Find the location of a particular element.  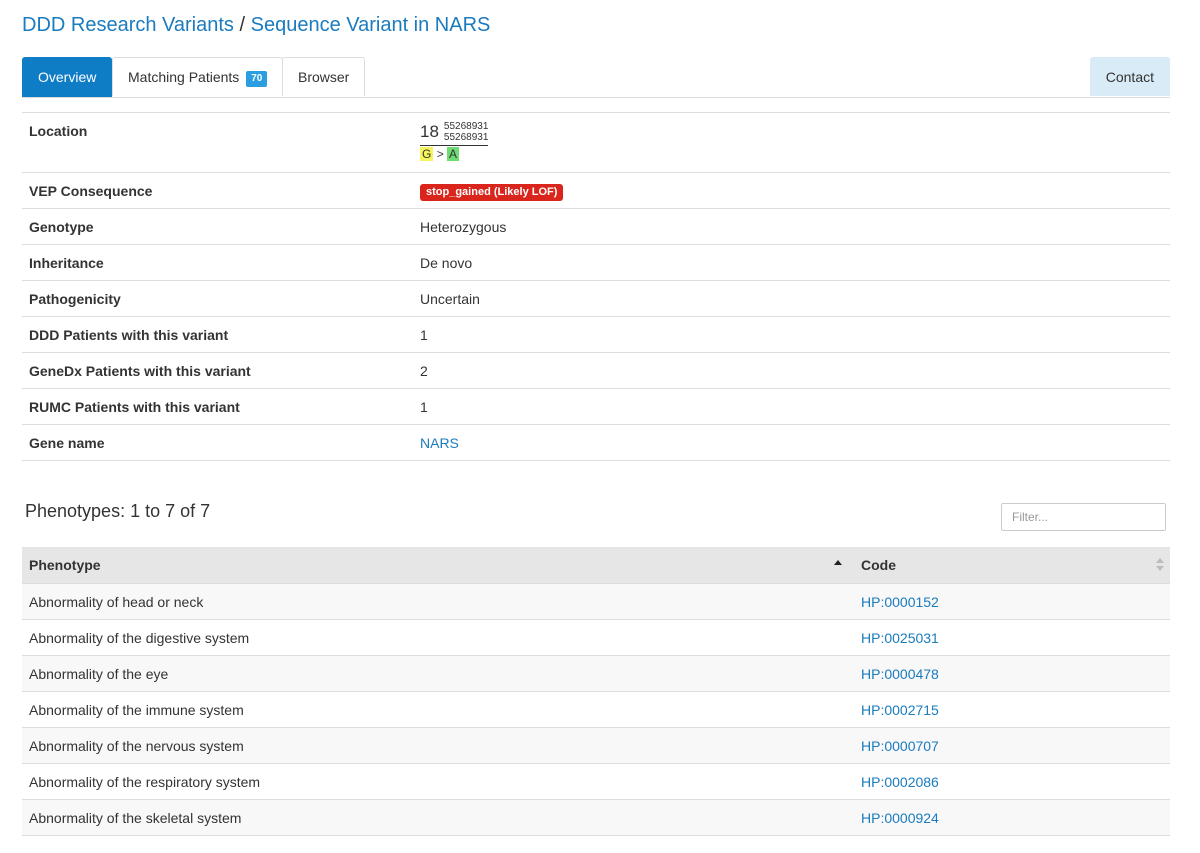

allele-arrow: > is located at coordinates (440, 154).